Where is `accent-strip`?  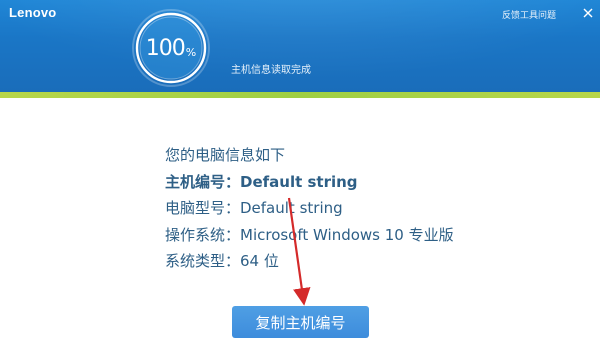
accent-strip is located at coordinates (300, 95).